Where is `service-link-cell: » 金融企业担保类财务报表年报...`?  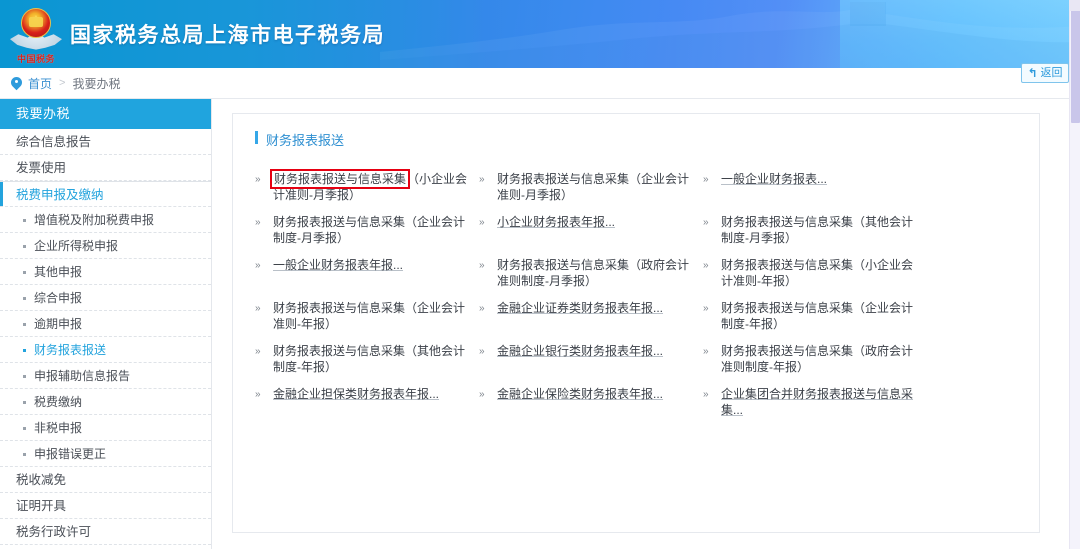 service-link-cell: » 金融企业担保类财务报表年报... is located at coordinates (367, 407).